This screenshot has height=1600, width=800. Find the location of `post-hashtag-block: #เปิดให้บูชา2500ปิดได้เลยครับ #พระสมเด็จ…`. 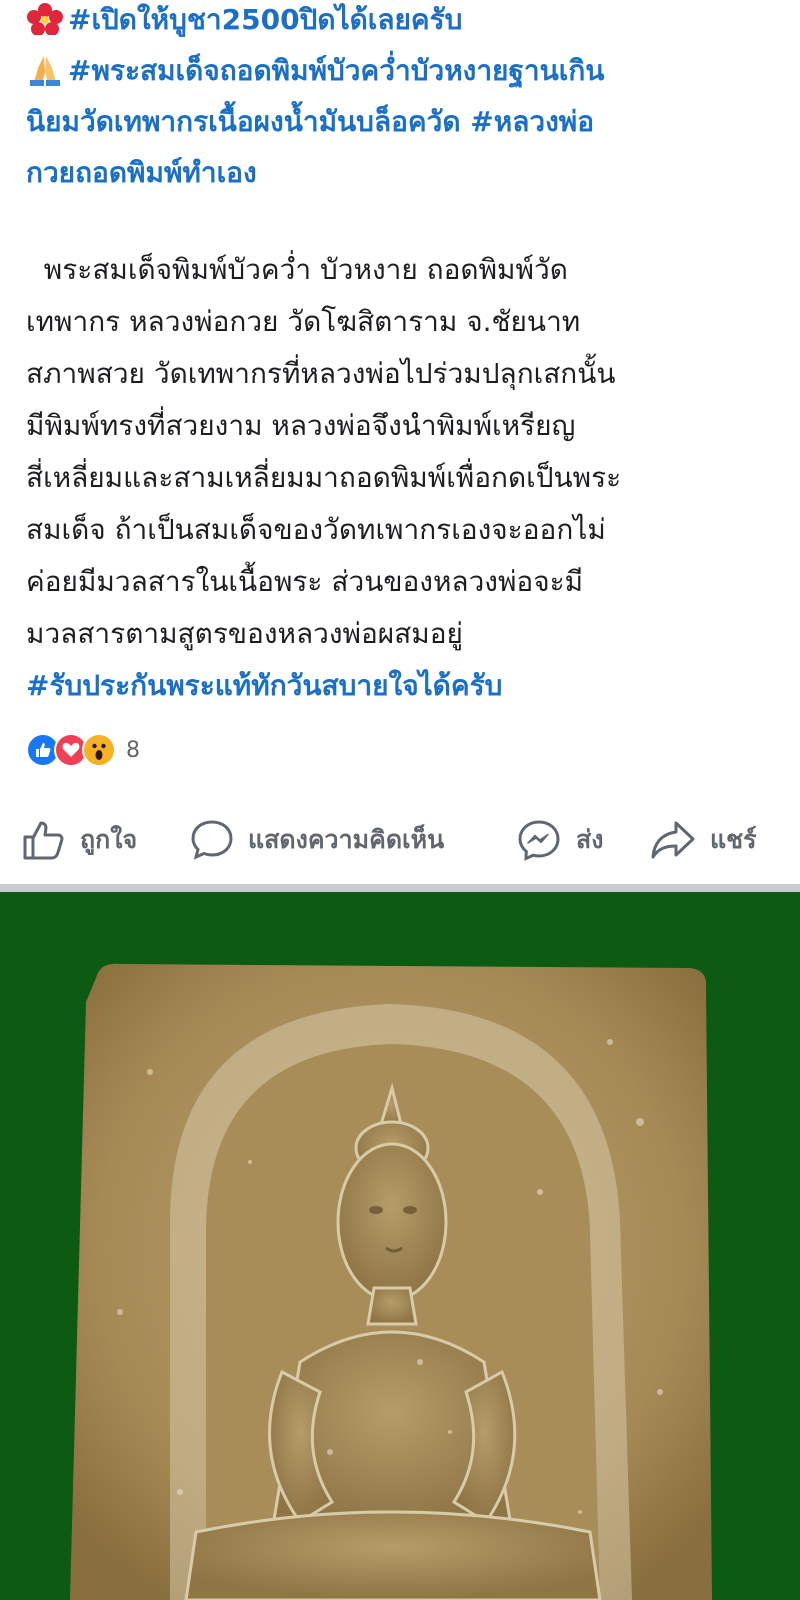

post-hashtag-block: #เปิดให้บูชา2500ปิดได้เลยครับ #พระสมเด็จ… is located at coordinates (406, 99).